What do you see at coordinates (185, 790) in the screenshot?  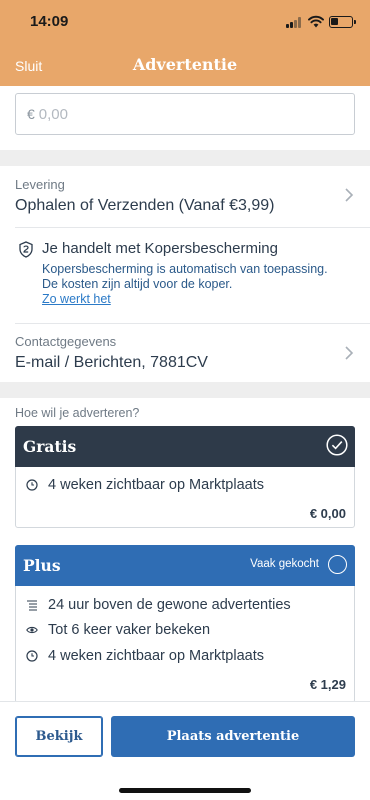 I see `home-indicator` at bounding box center [185, 790].